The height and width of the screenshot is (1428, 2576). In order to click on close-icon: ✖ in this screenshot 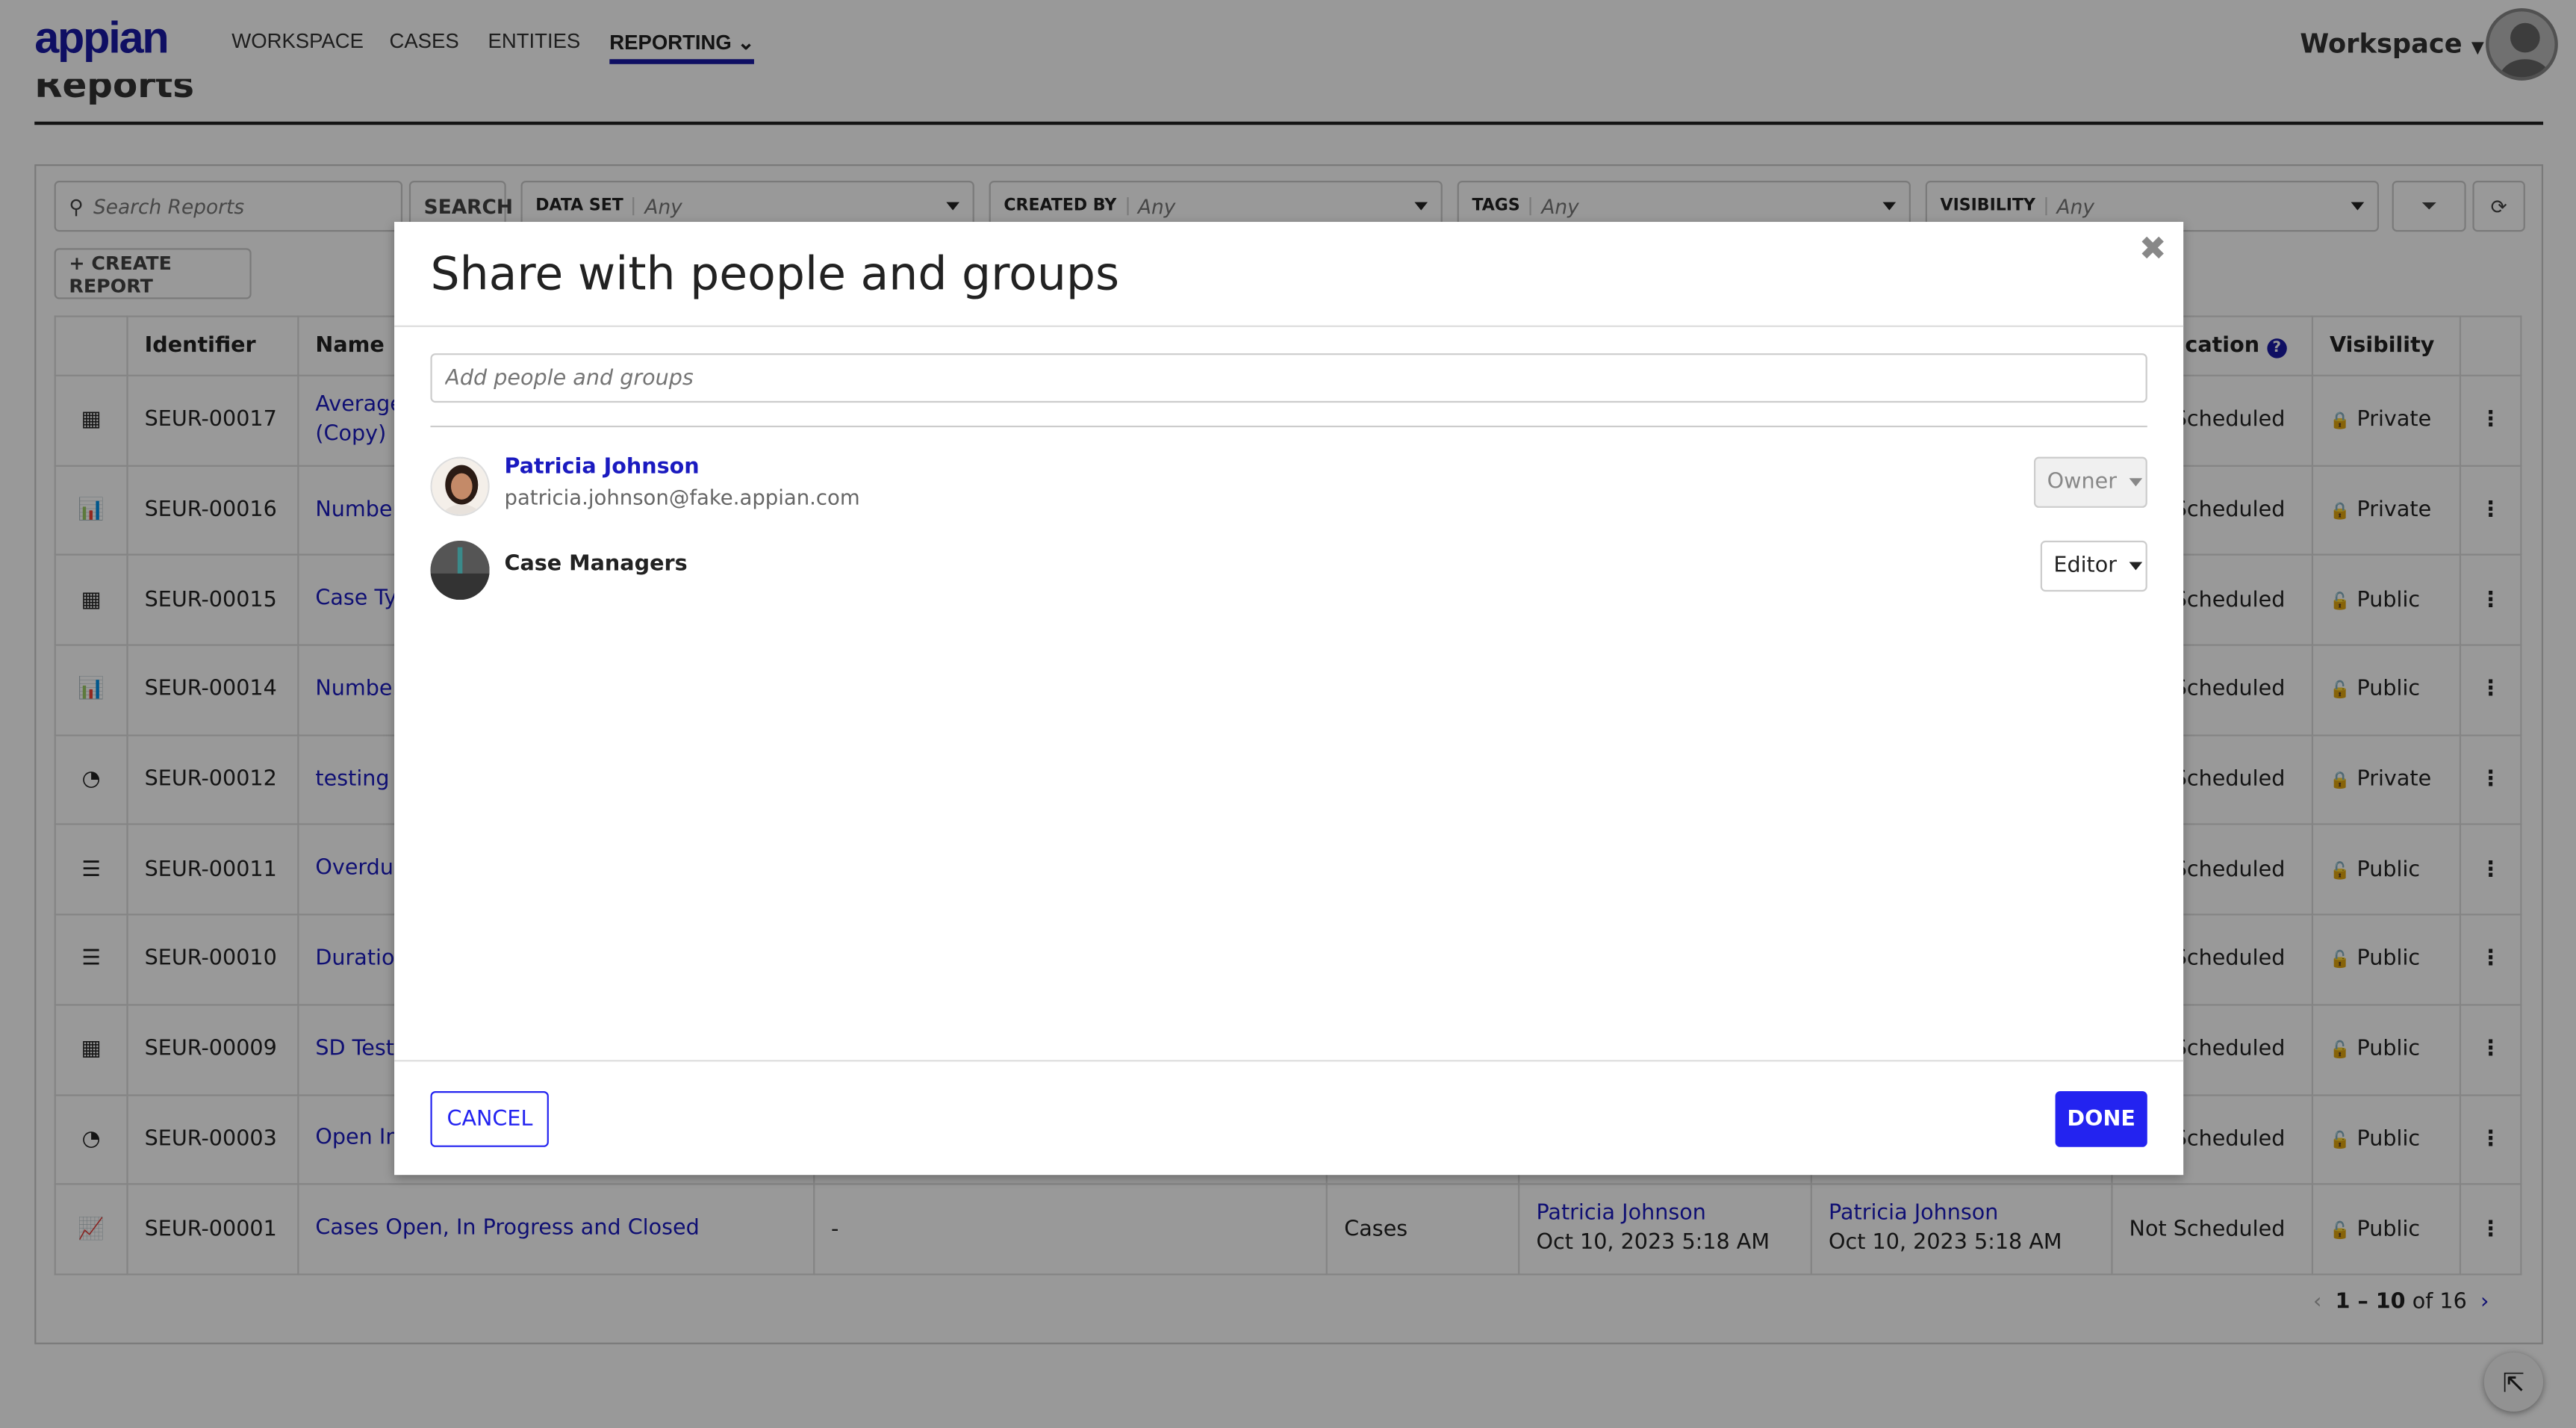, I will do `click(2153, 248)`.